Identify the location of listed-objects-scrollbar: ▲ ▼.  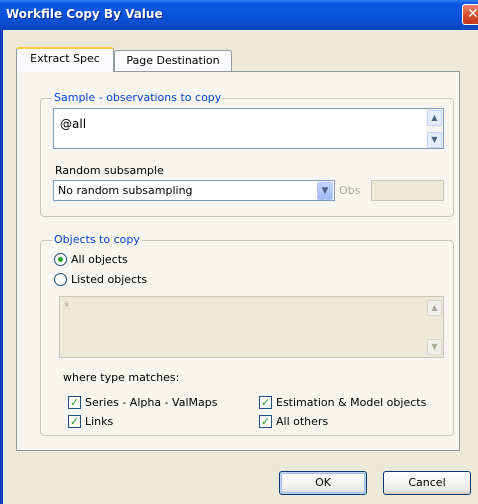
(434, 327).